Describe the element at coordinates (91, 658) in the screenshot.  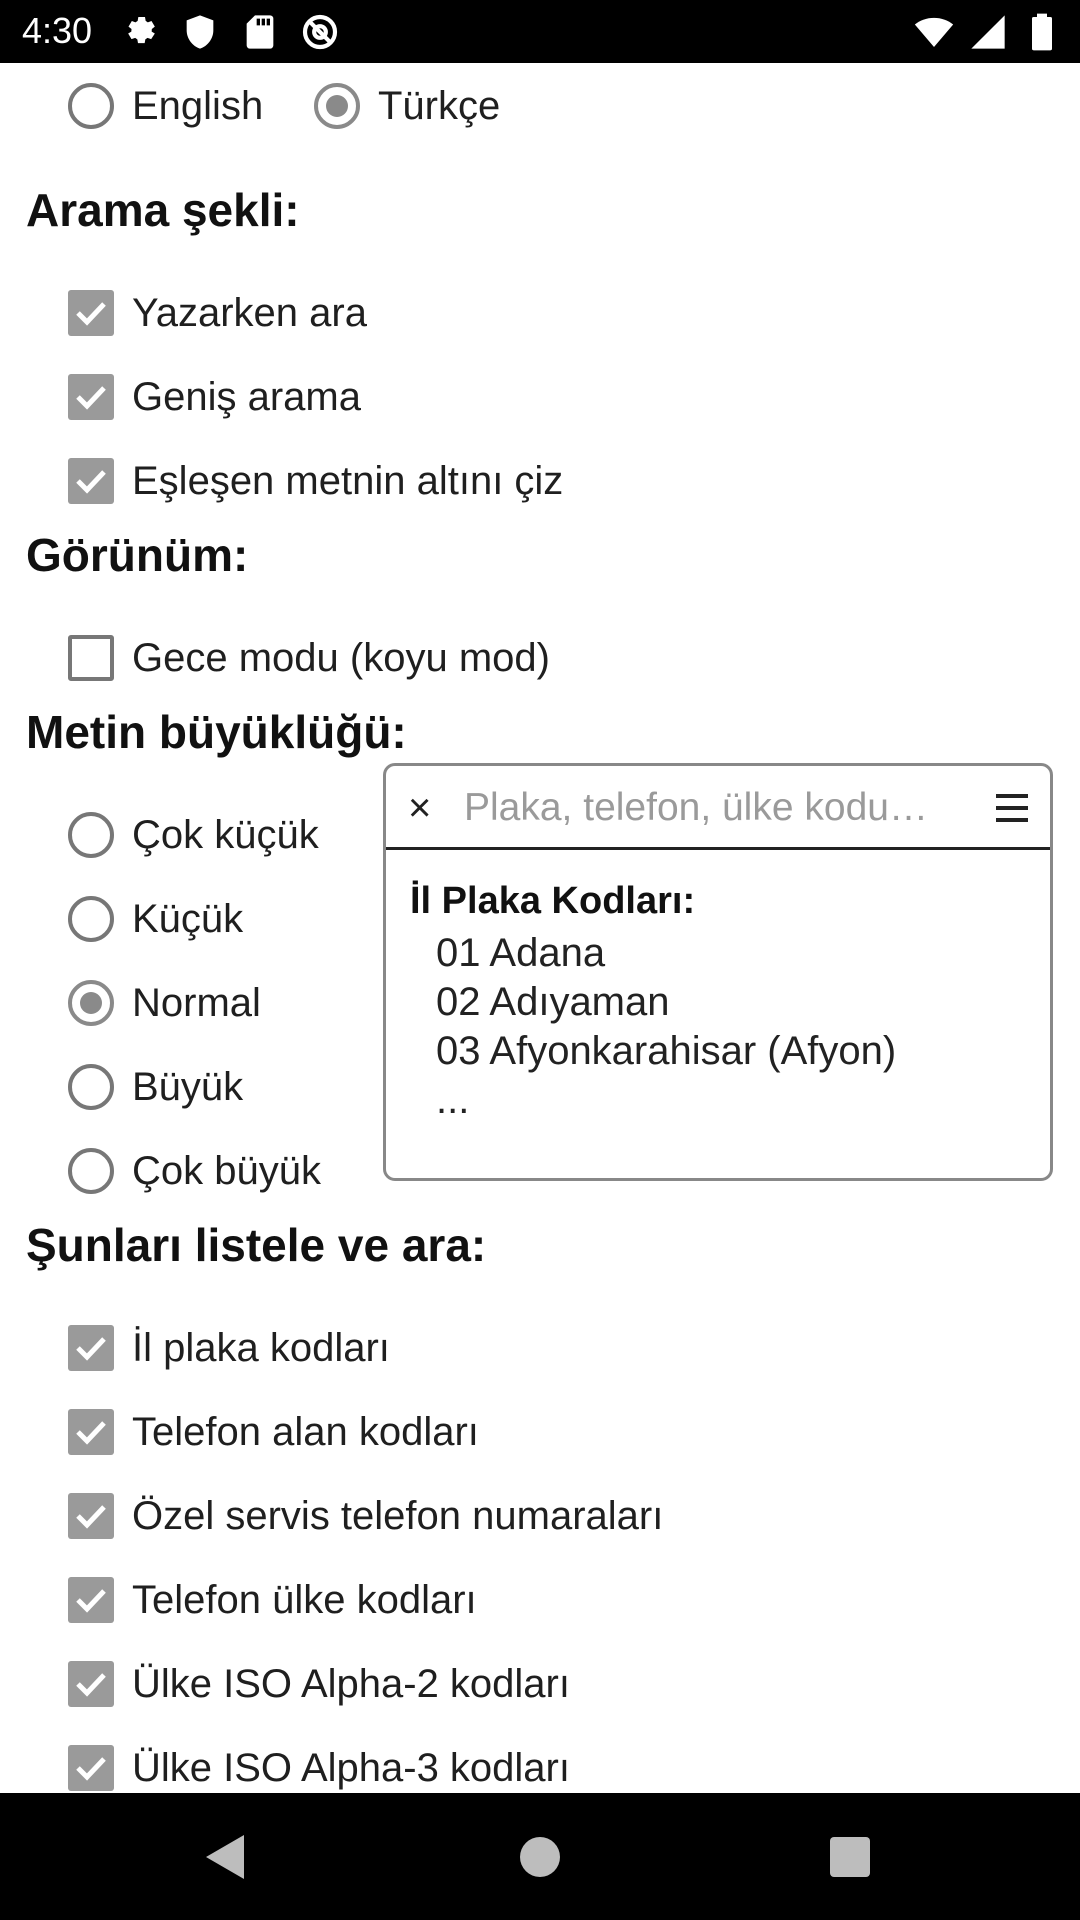
I see `night-mode-checkbox` at that location.